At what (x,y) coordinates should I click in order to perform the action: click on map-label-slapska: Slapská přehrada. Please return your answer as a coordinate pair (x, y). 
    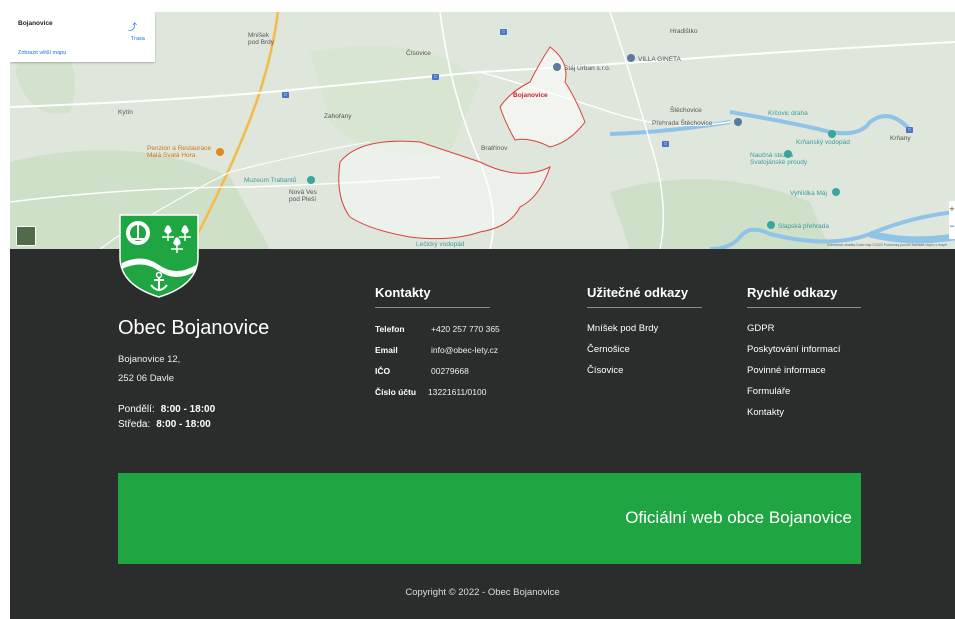
    Looking at the image, I should click on (803, 226).